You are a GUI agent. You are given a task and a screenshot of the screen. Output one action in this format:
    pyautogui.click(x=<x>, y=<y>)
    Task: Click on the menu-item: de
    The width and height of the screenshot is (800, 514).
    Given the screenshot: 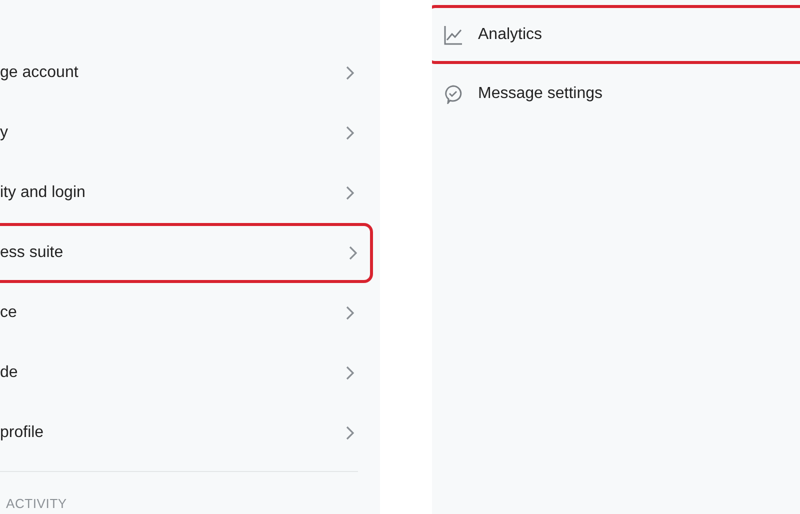 What is the action you would take?
    pyautogui.click(x=179, y=373)
    